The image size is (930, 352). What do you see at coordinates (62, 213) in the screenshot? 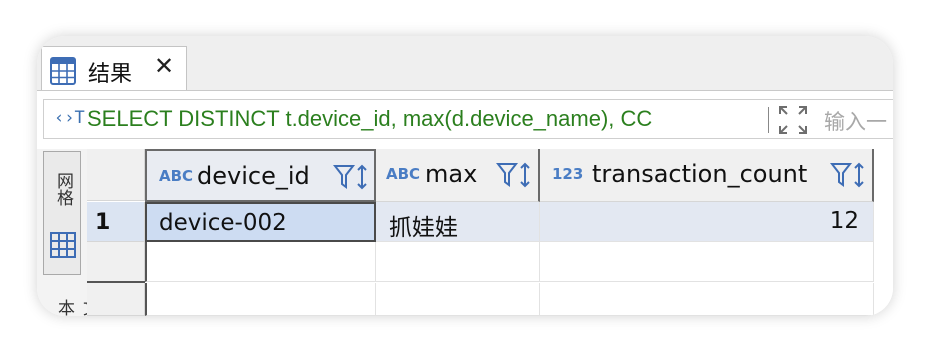
I see `grid-view-tab: 网格` at bounding box center [62, 213].